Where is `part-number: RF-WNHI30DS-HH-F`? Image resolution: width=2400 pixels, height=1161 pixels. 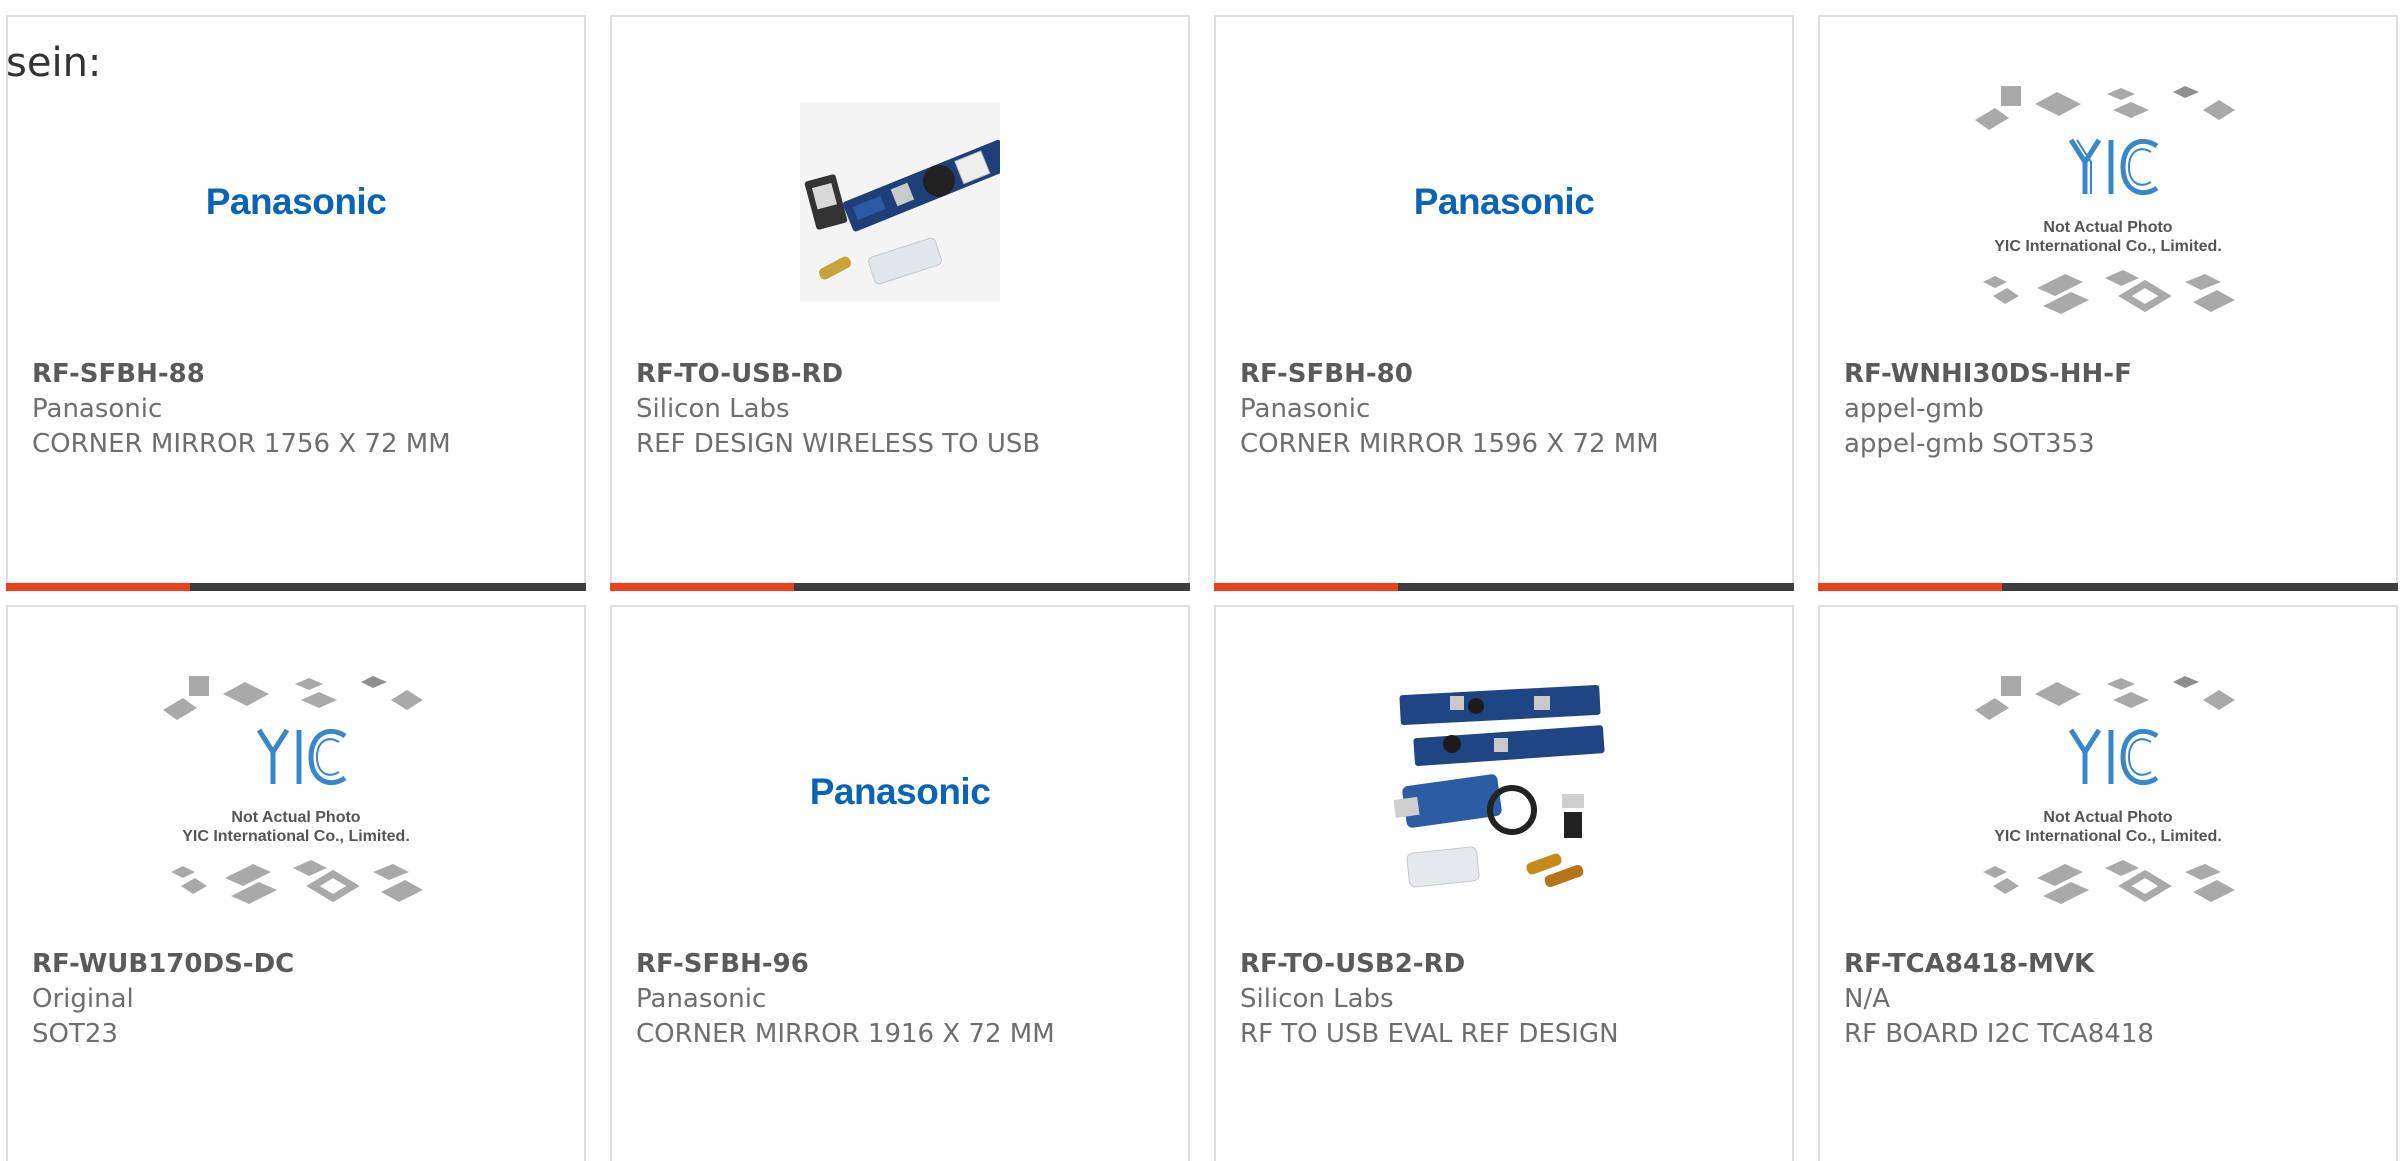
part-number: RF-WNHI30DS-HH-F is located at coordinates (2110, 374).